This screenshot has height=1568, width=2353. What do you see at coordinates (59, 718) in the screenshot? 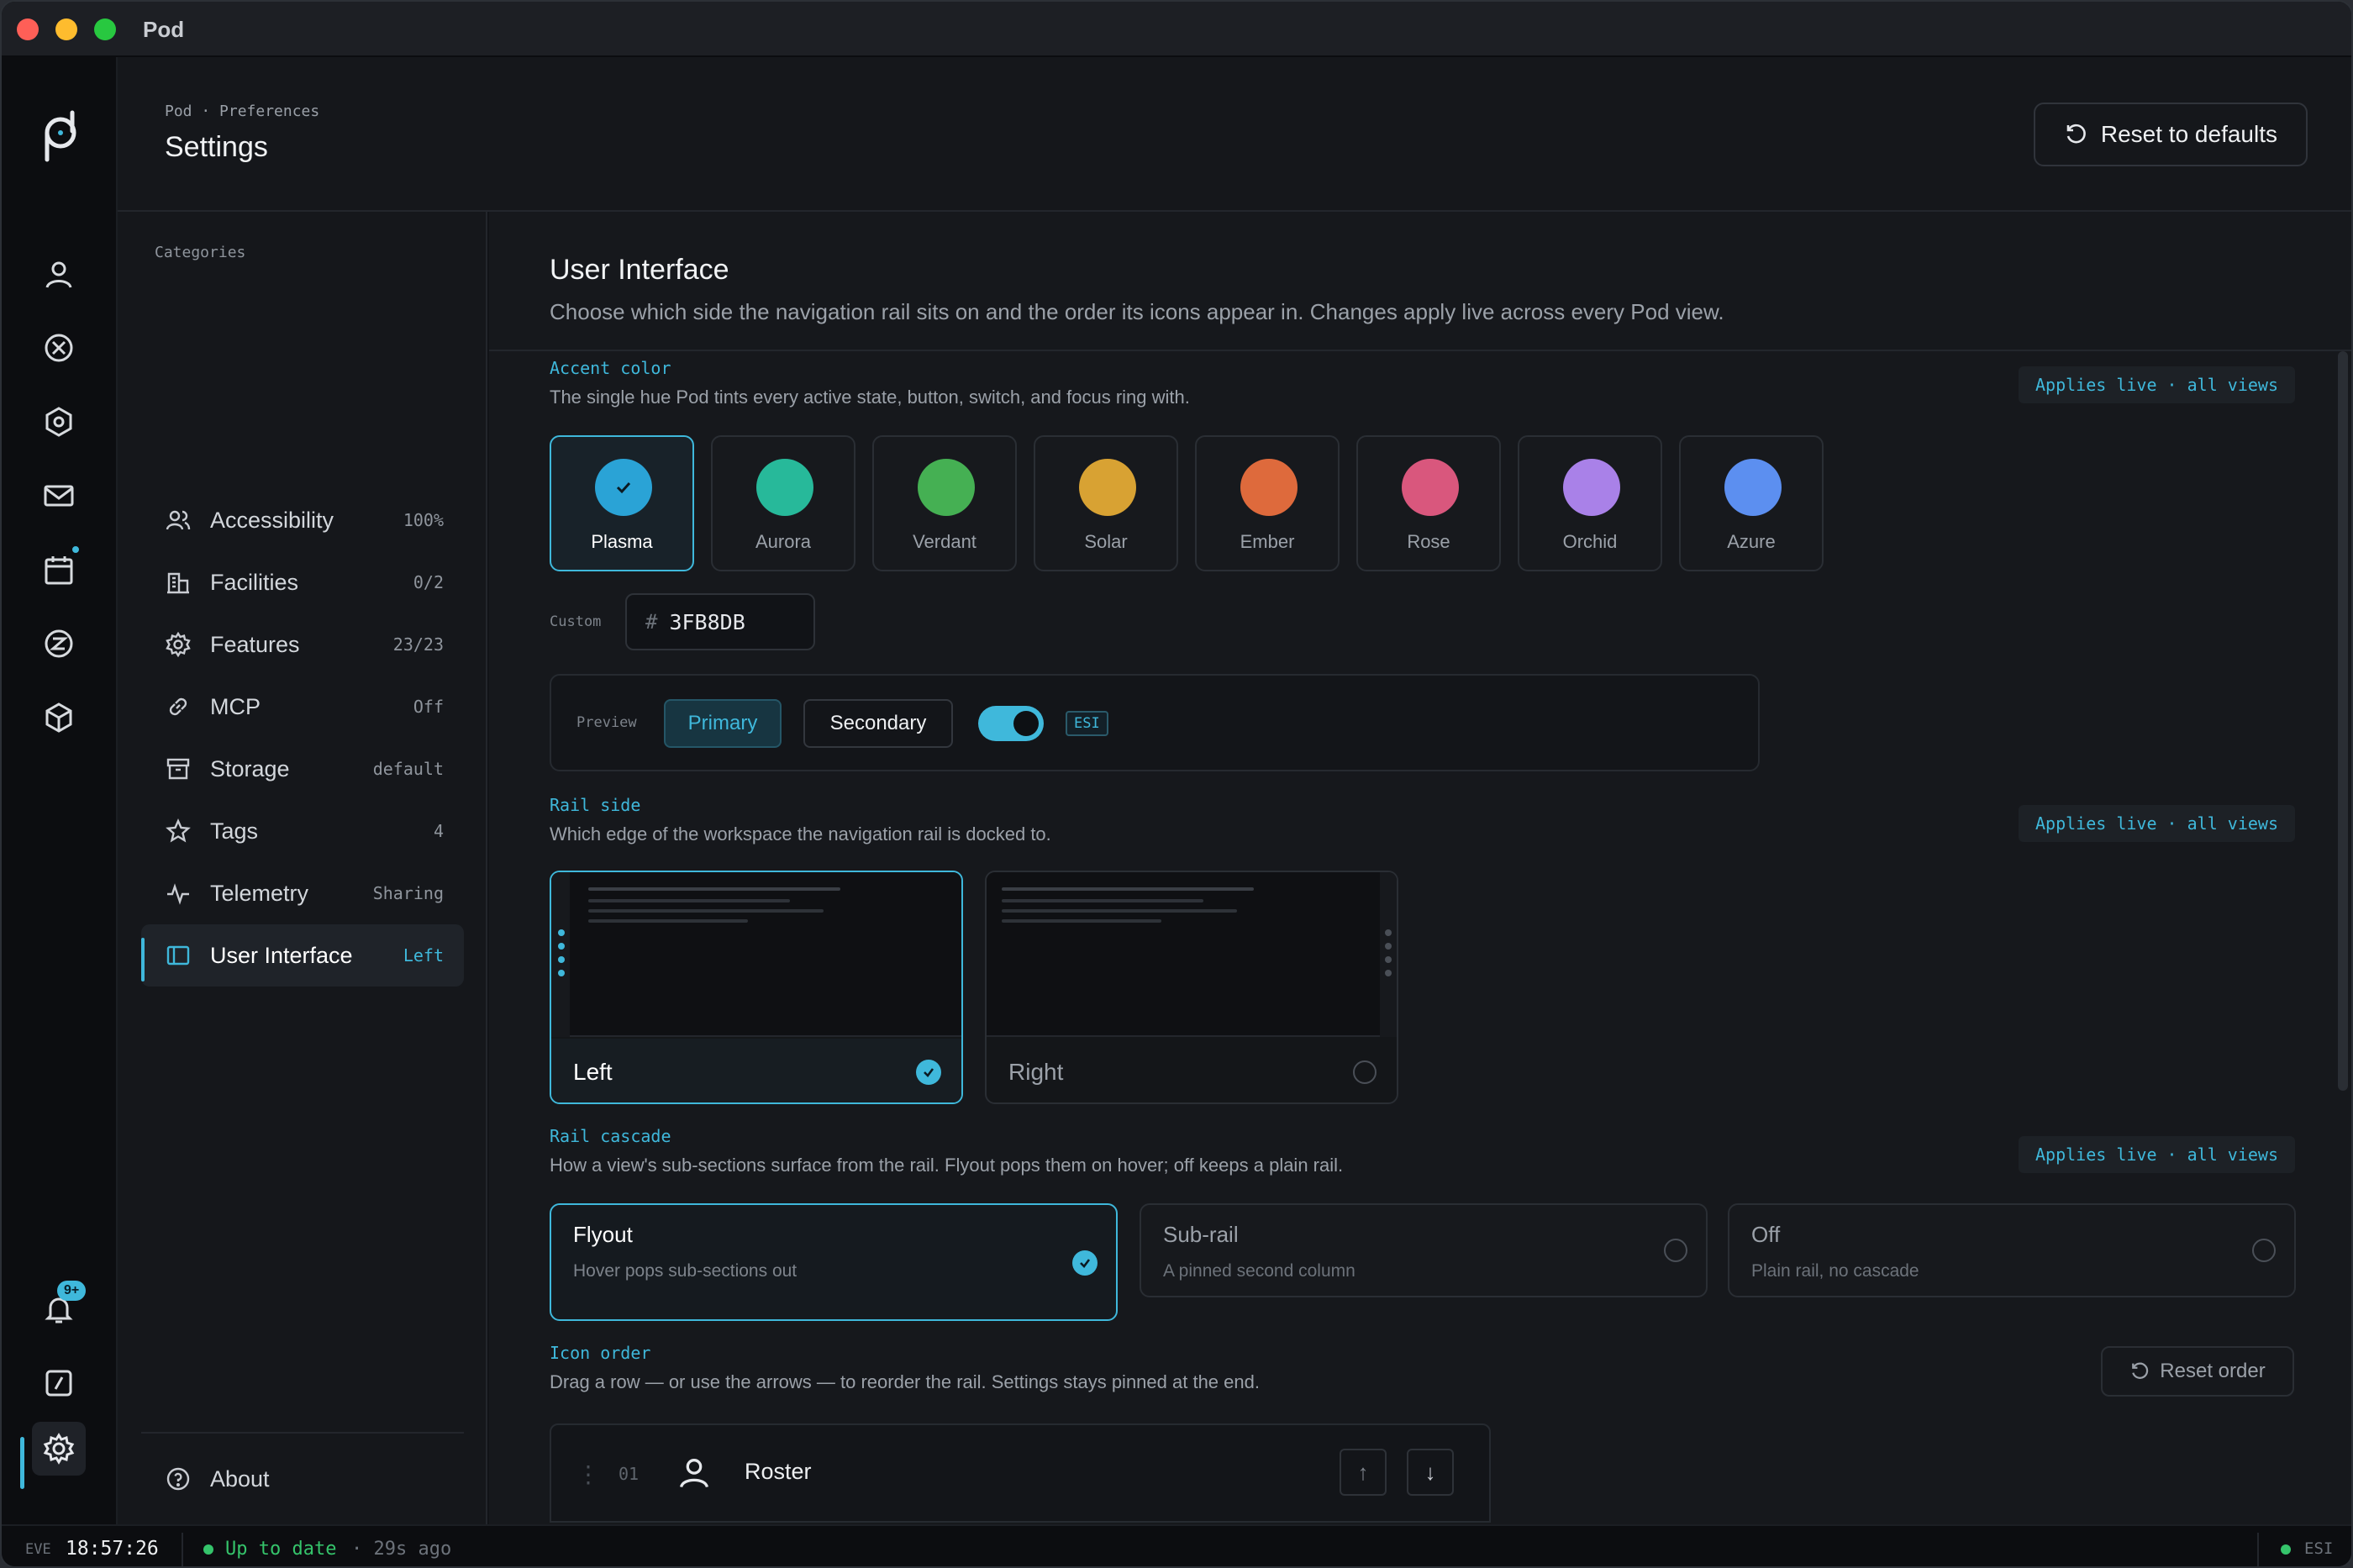
I see `rail-cube-icon` at bounding box center [59, 718].